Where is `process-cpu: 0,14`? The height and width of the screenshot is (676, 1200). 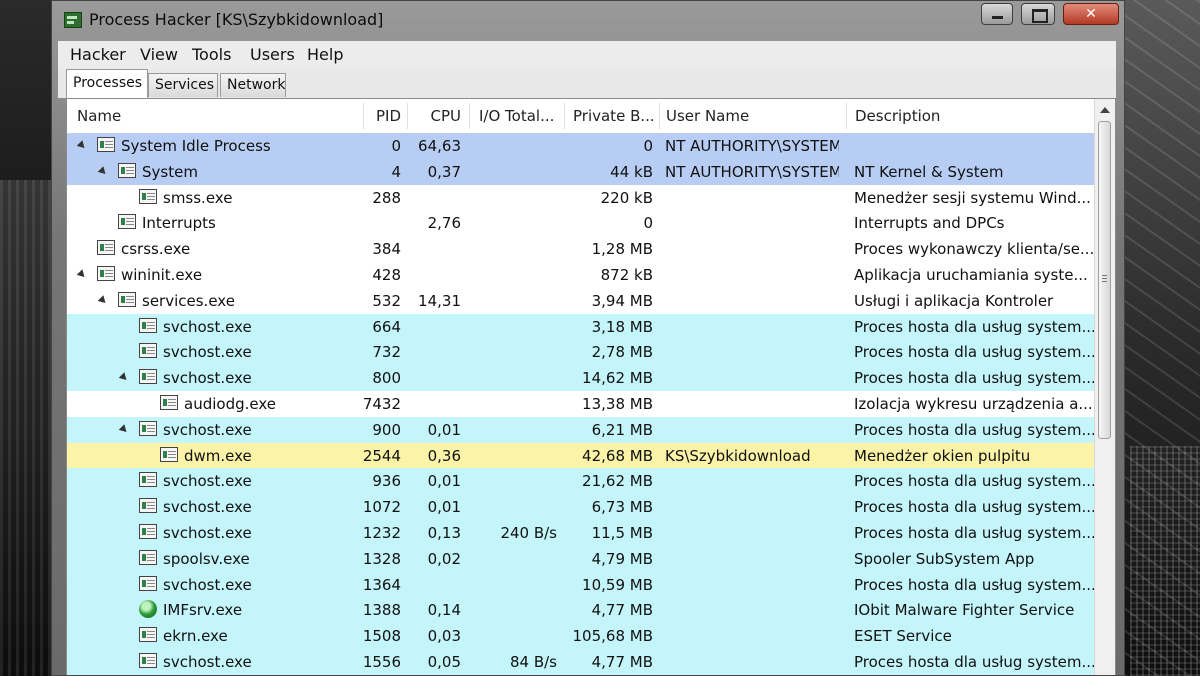
process-cpu: 0,14 is located at coordinates (444, 610).